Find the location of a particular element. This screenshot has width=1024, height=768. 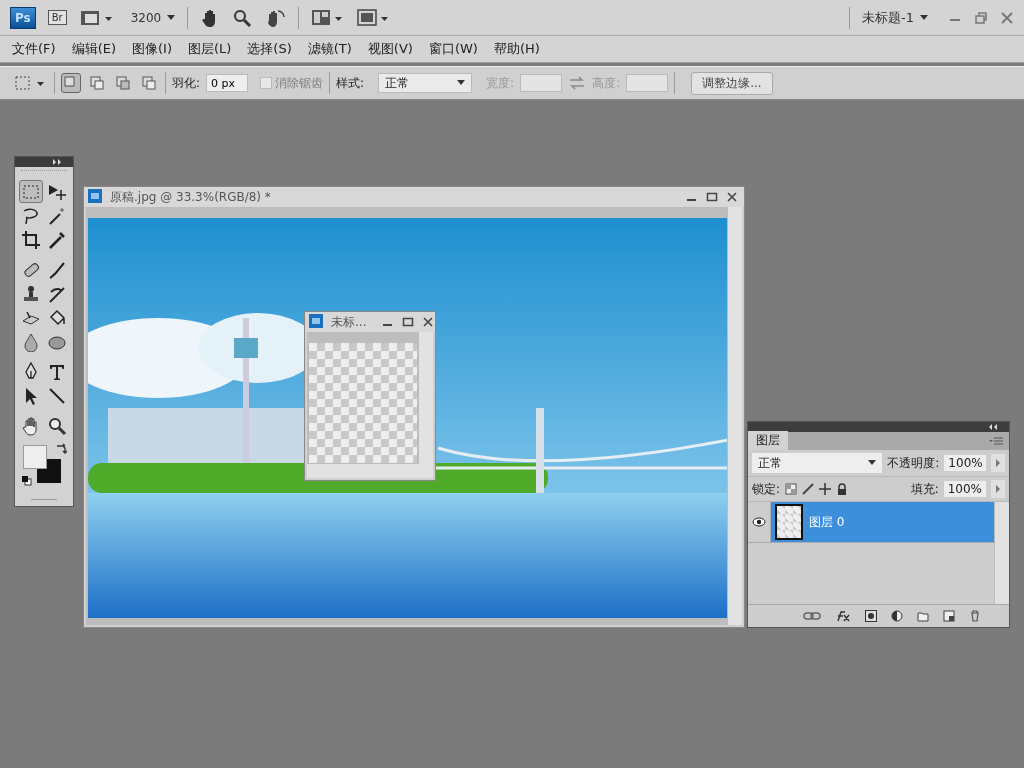

menu-item: 滤镜(T) is located at coordinates (329, 49).